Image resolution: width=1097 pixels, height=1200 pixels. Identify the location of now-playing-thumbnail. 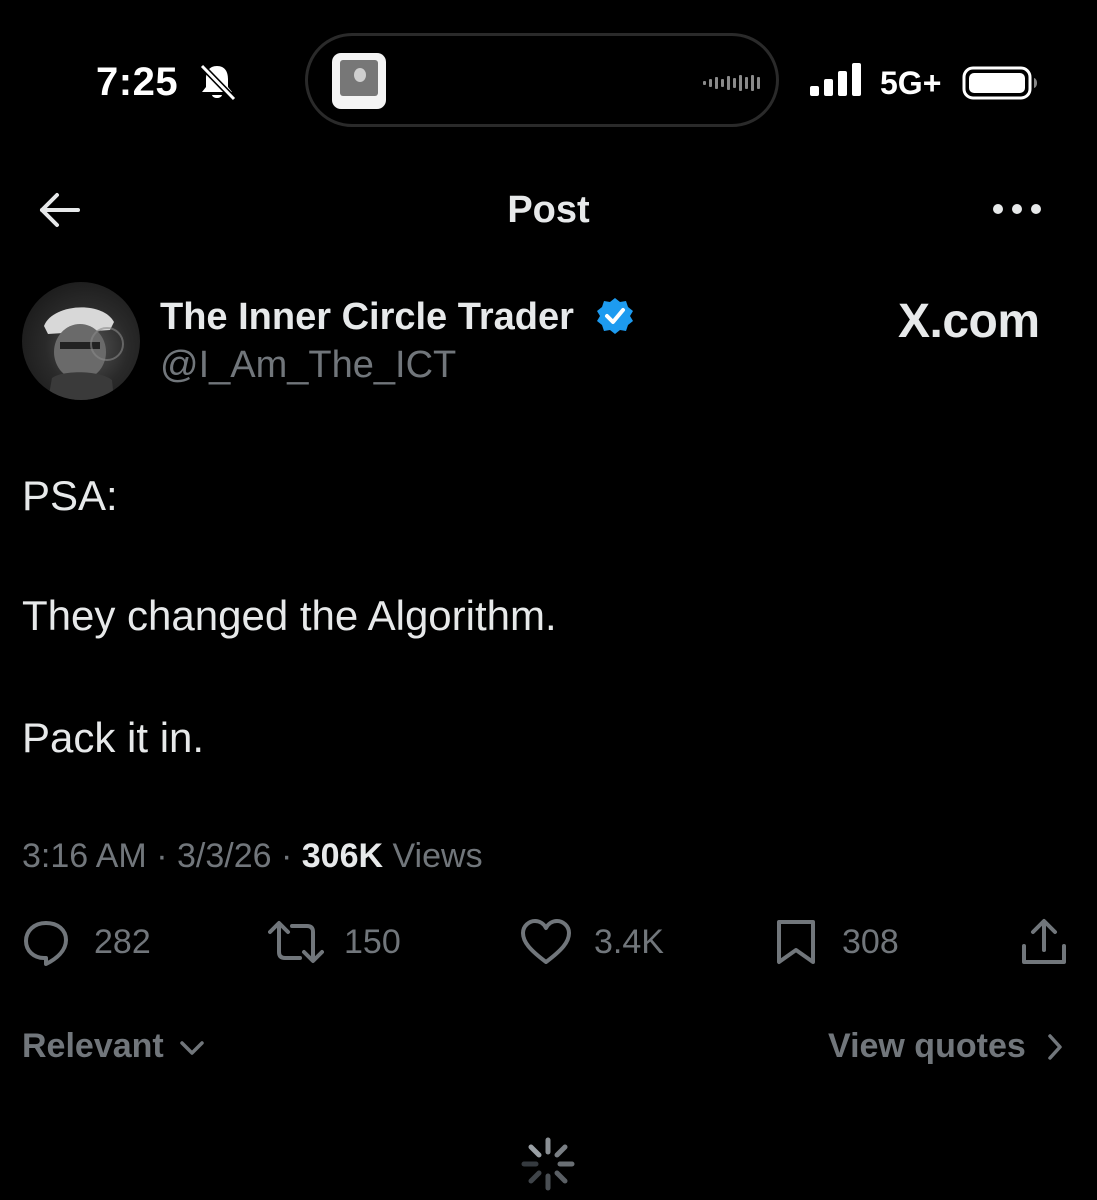
(359, 81).